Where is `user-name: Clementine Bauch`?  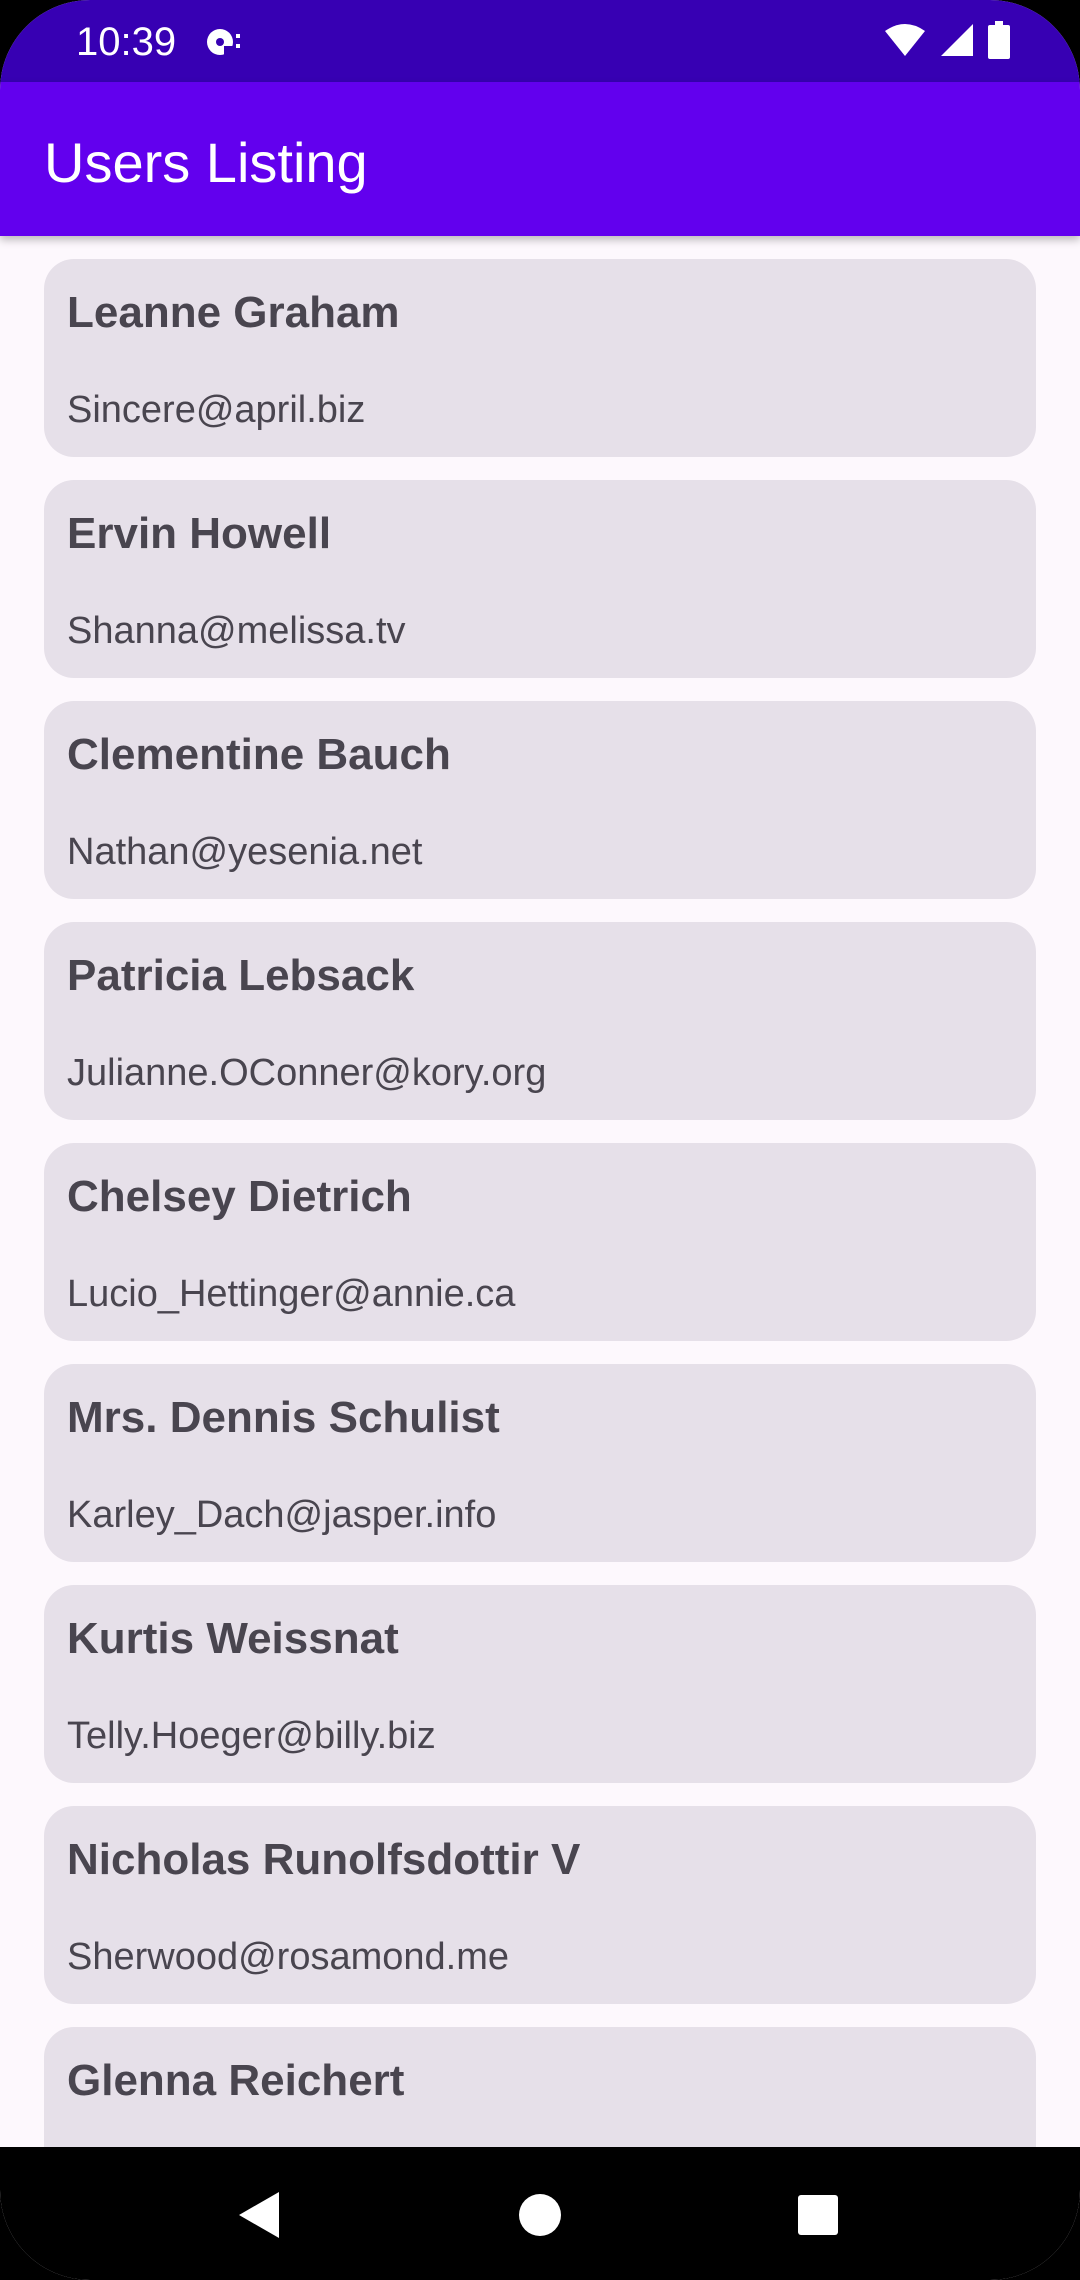
user-name: Clementine Bauch is located at coordinates (259, 754).